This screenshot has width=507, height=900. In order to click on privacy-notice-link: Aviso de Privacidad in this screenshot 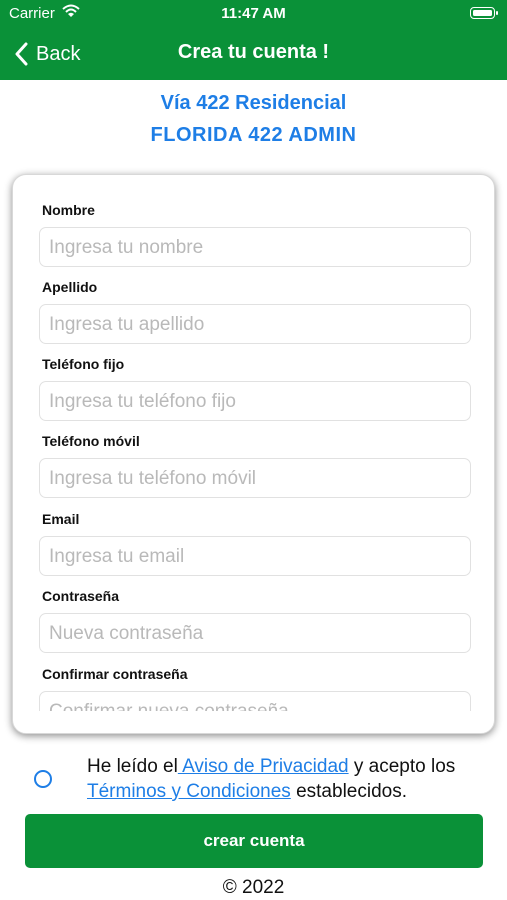, I will do `click(263, 766)`.